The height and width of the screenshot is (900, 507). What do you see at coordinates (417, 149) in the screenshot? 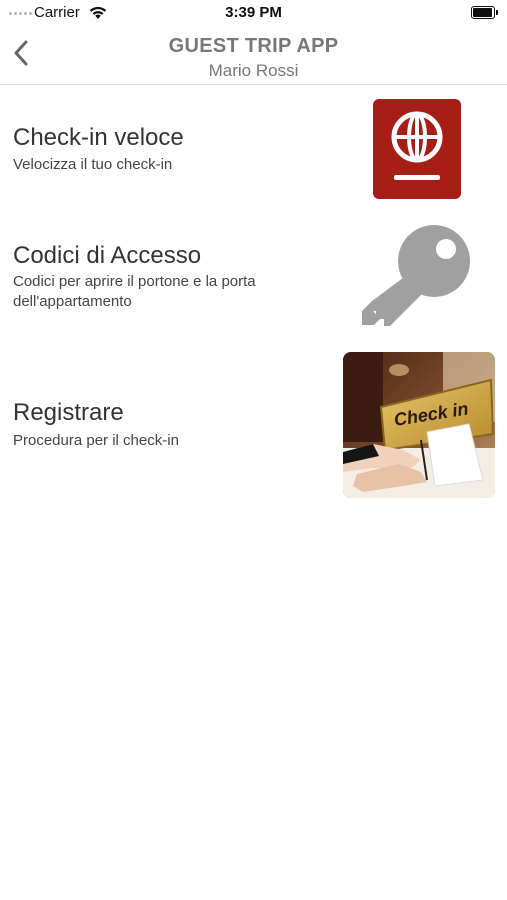
I see `passport-icon` at bounding box center [417, 149].